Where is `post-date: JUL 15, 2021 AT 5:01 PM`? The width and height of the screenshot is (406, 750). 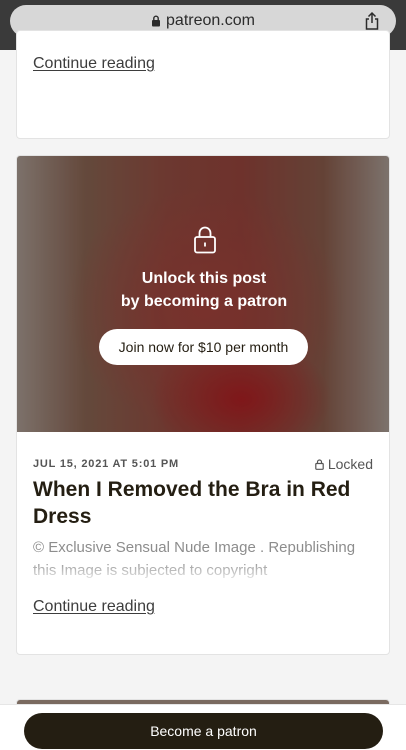
post-date: JUL 15, 2021 AT 5:01 PM is located at coordinates (106, 464).